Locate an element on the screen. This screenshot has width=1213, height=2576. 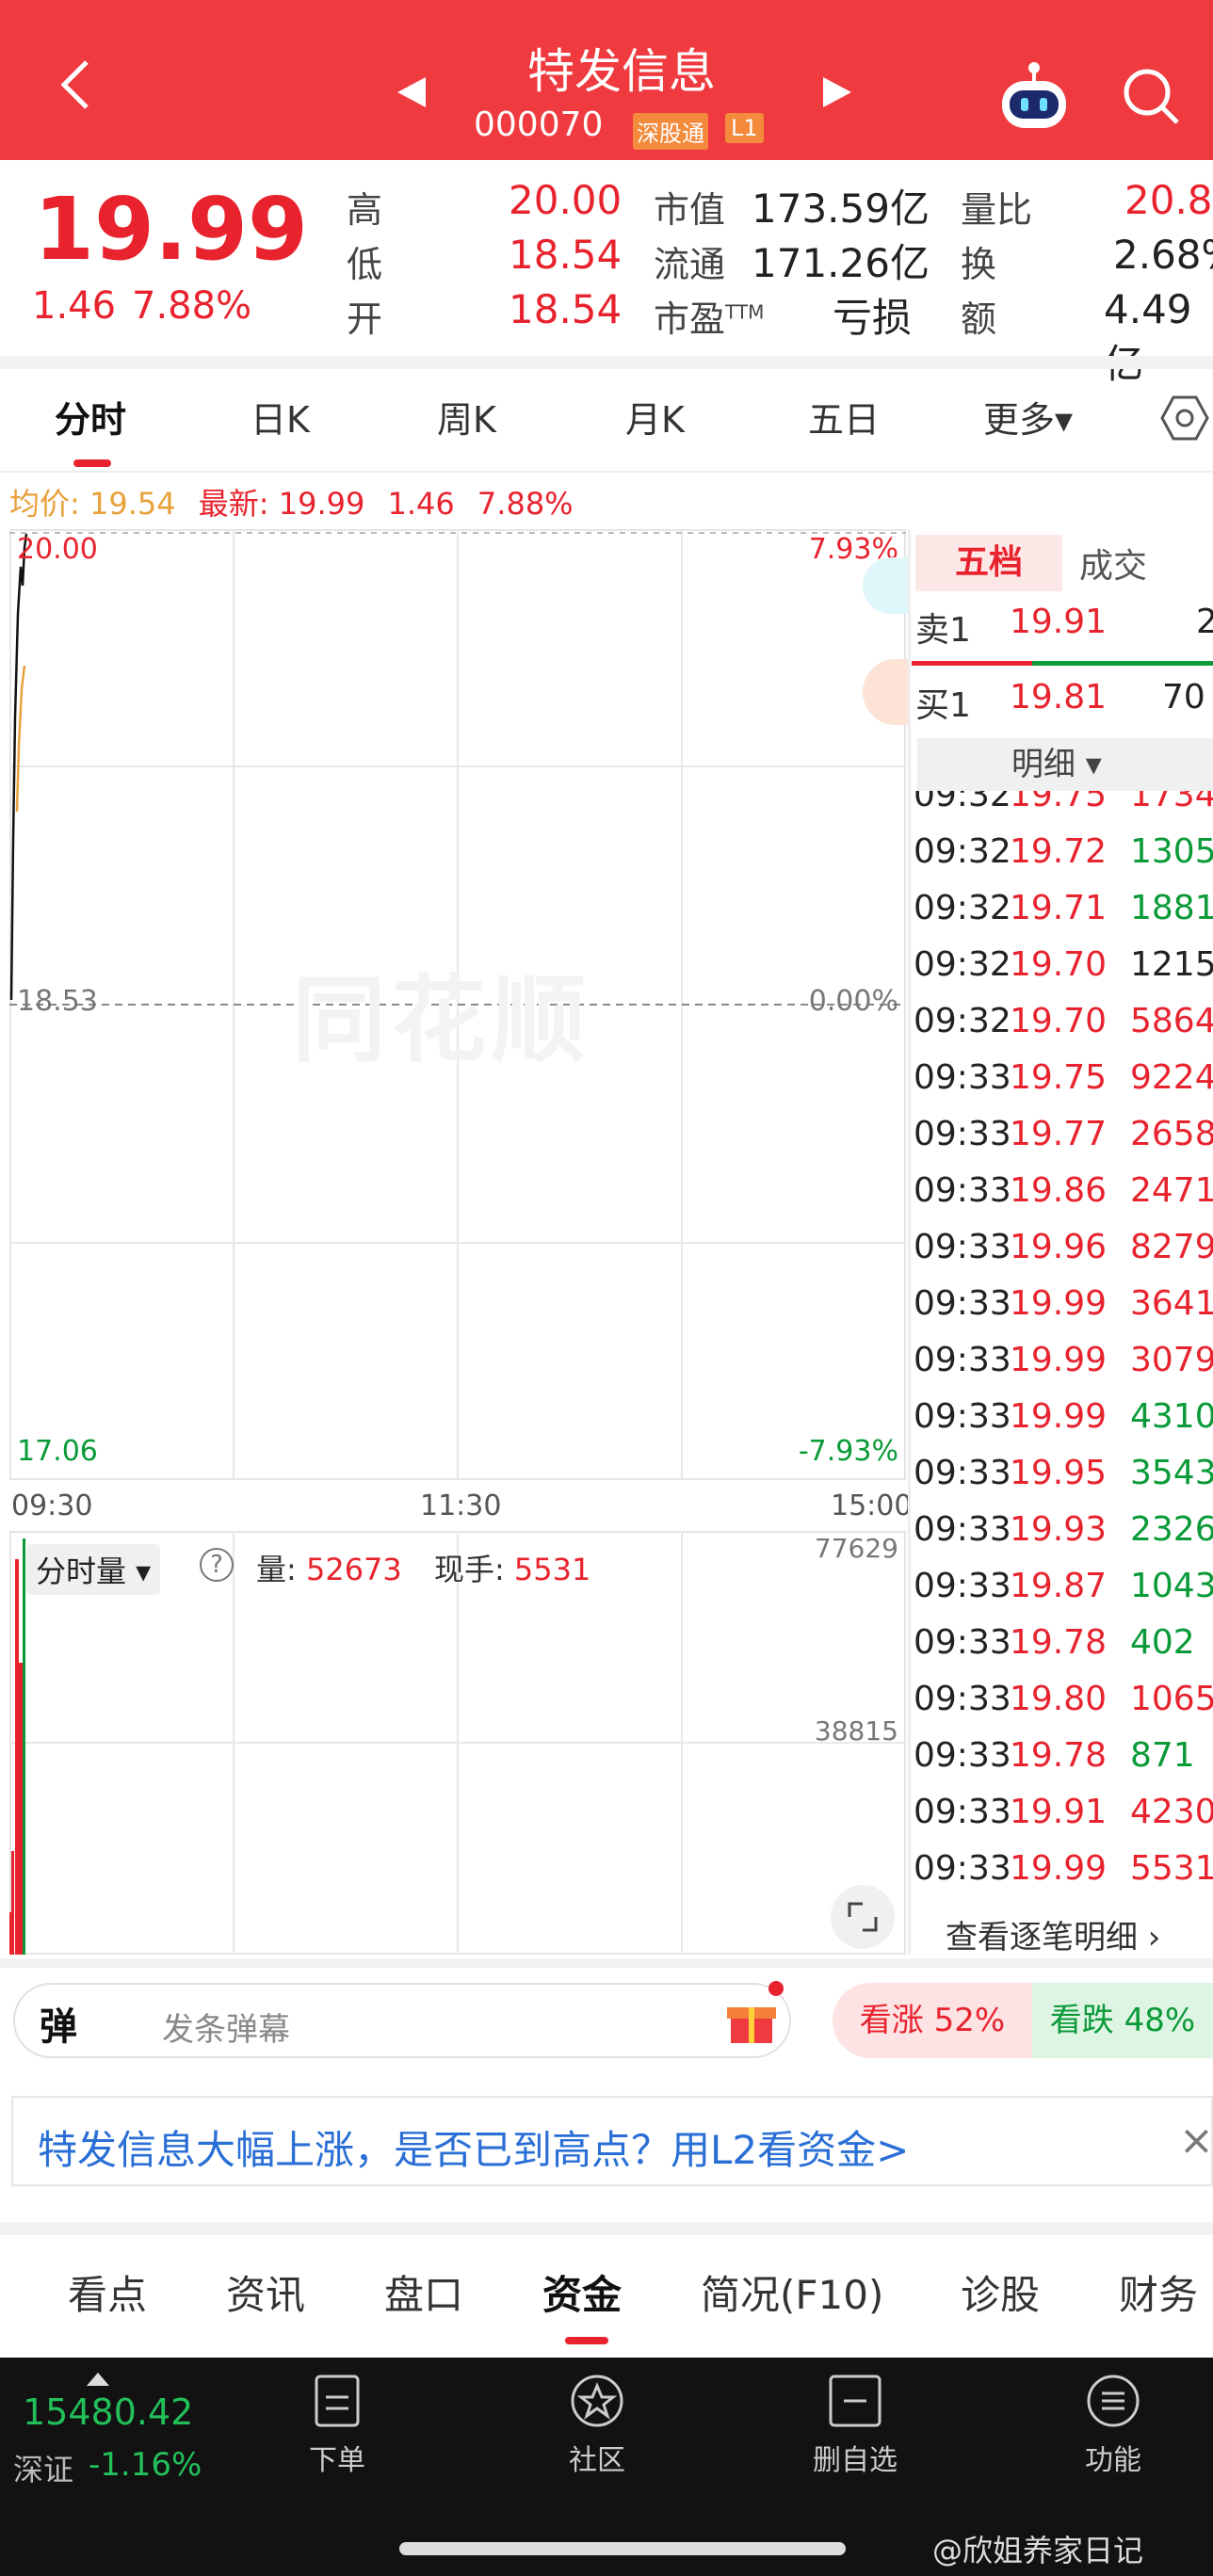
trade-row: 09:32 19.70 1215 is located at coordinates (1063, 966).